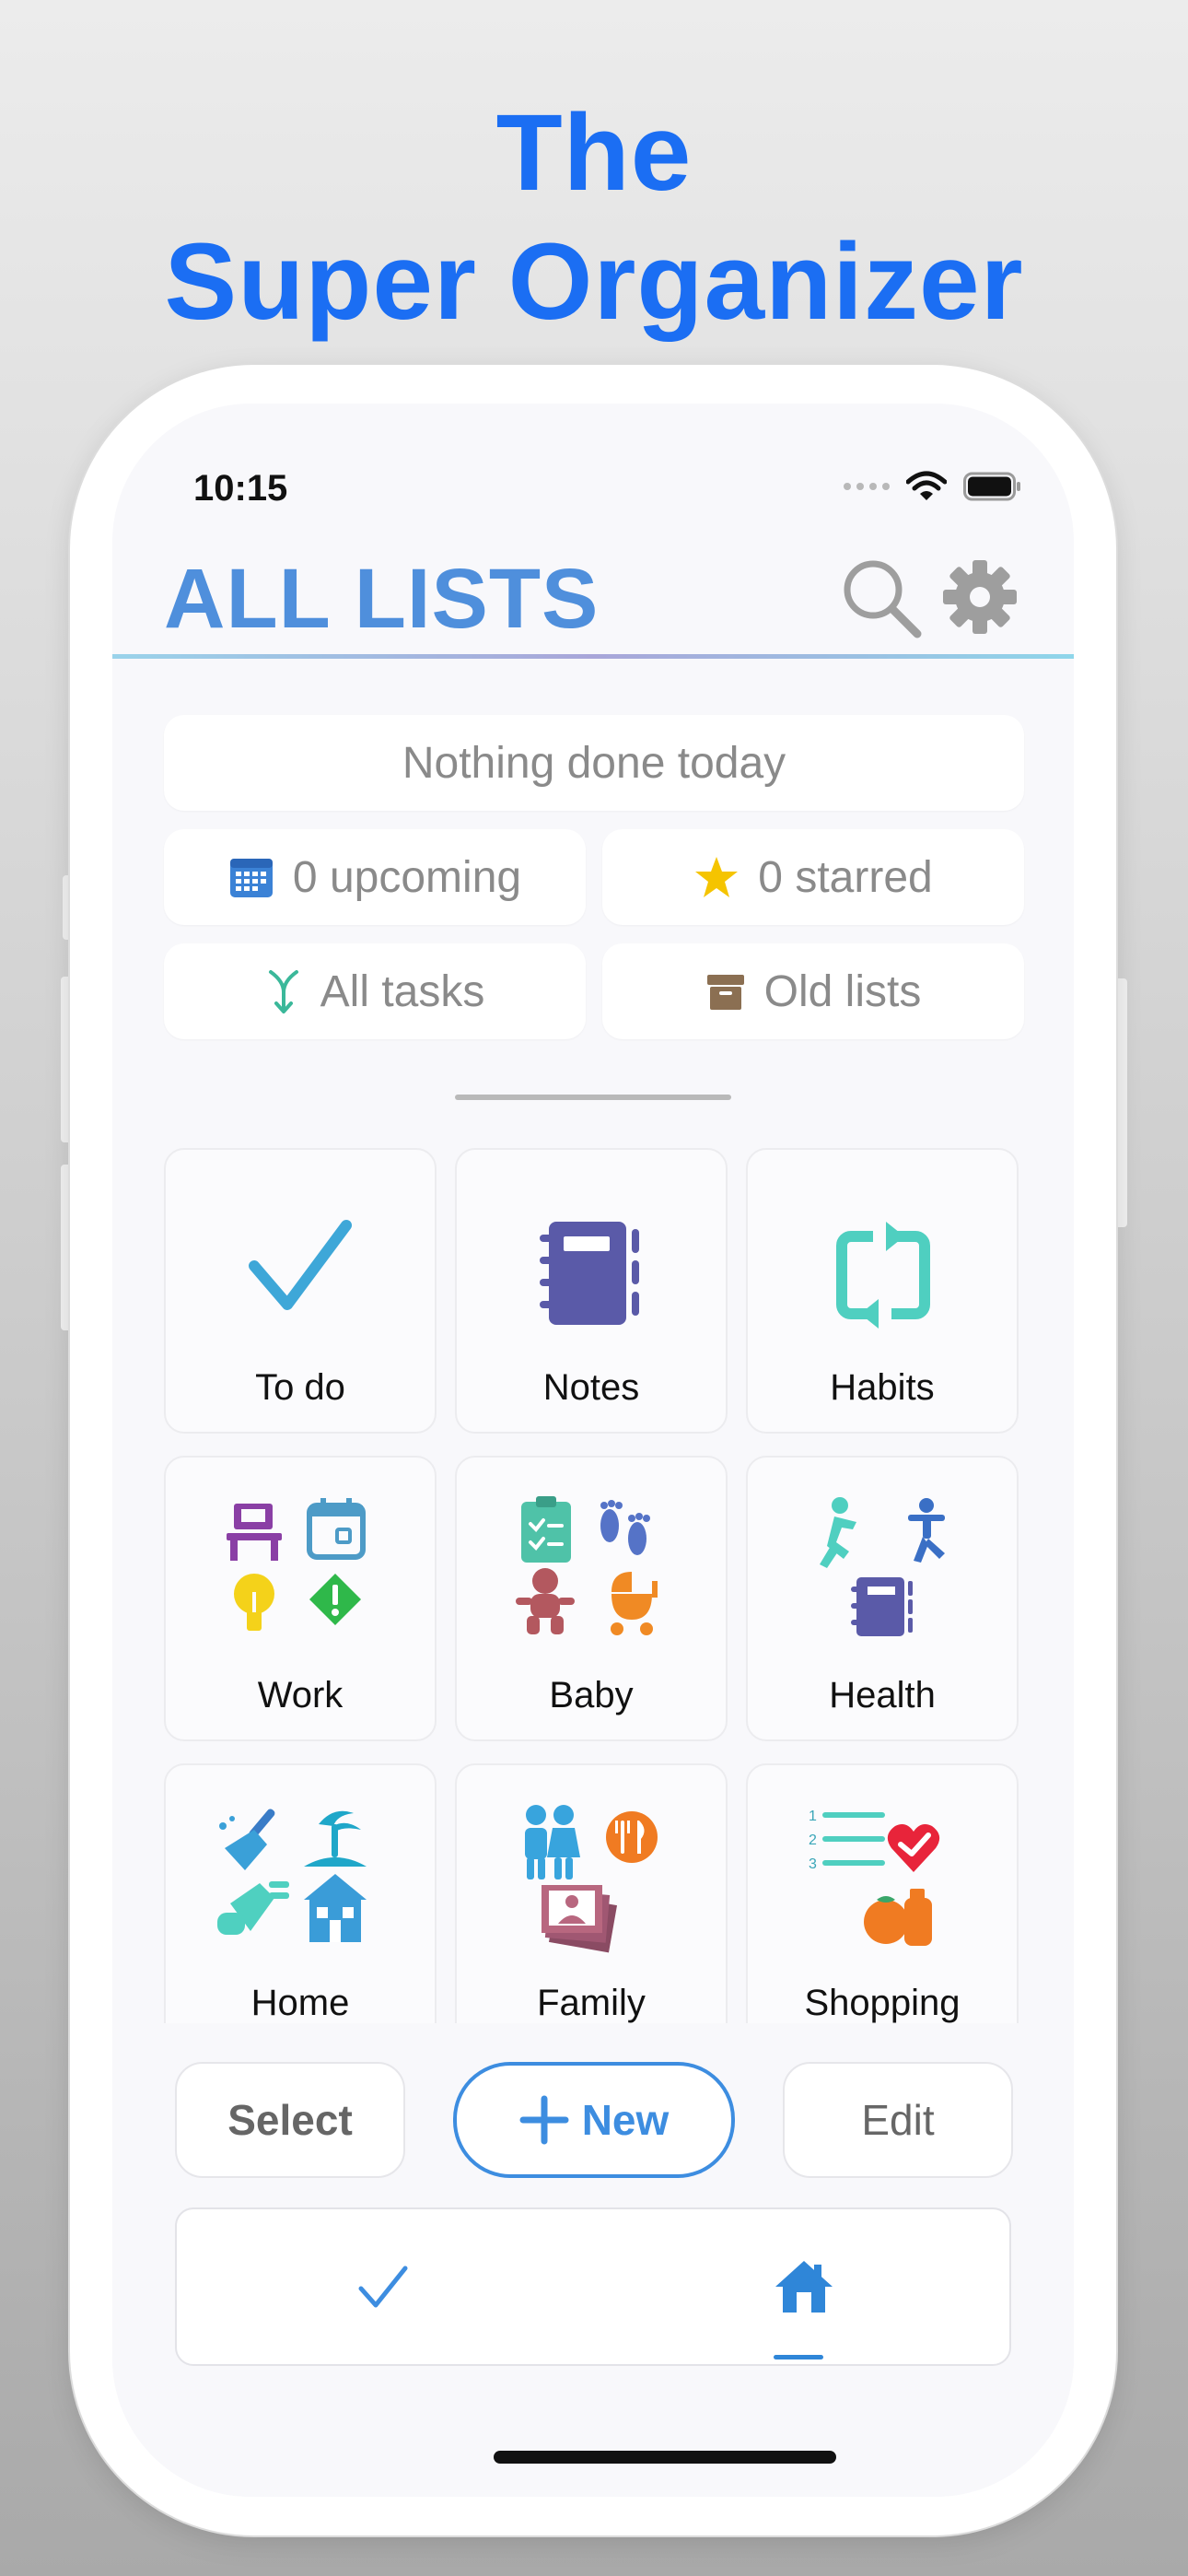  Describe the element at coordinates (594, 153) in the screenshot. I see `promo-title-line1: The` at that location.